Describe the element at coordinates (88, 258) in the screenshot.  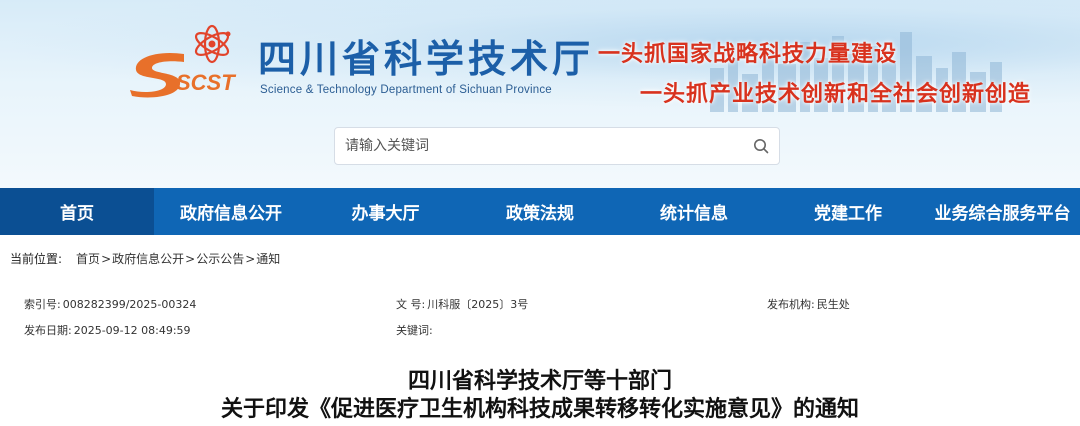
I see `breadcrumb-home: 首页` at that location.